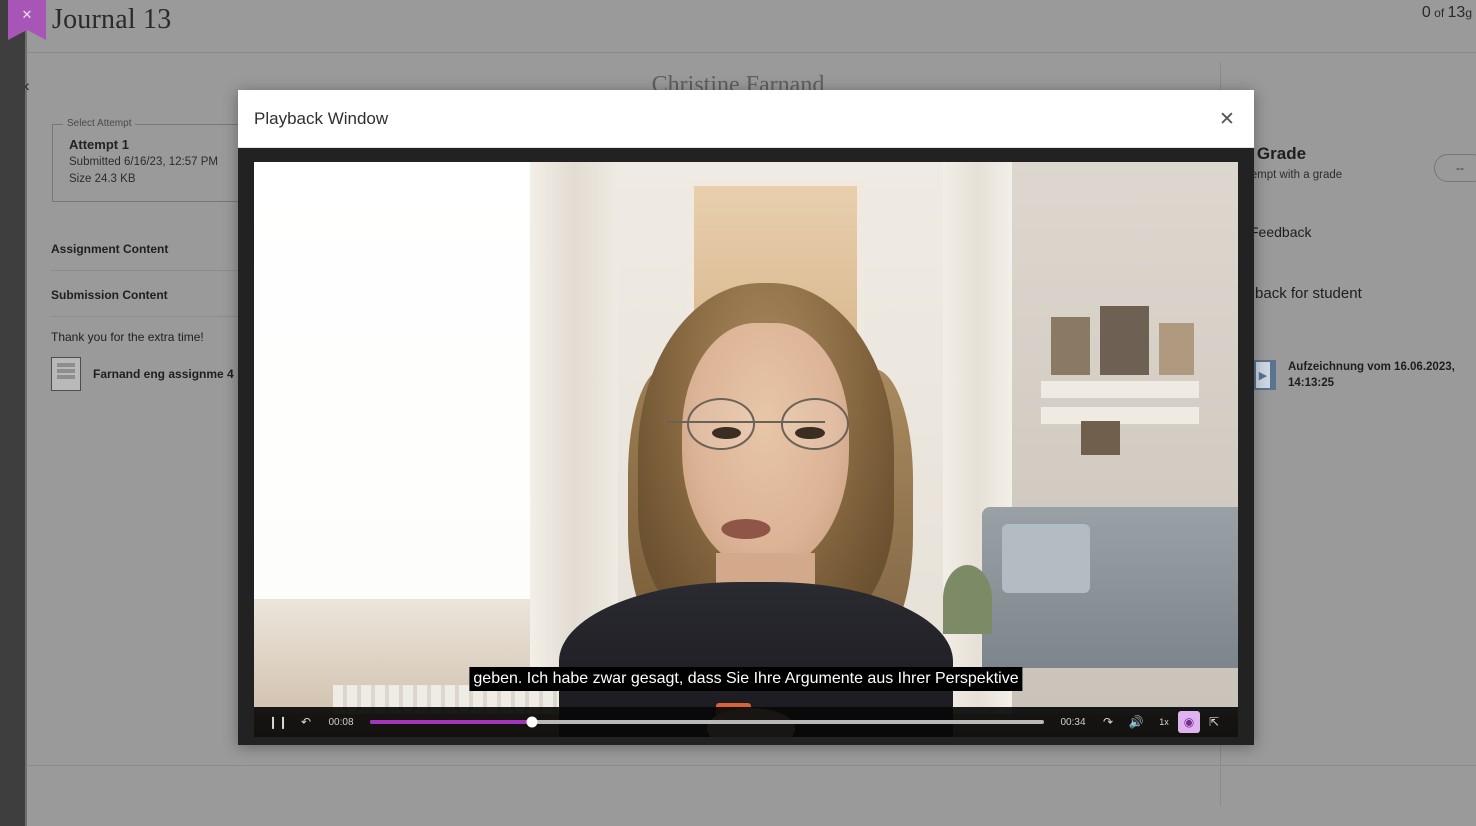 The height and width of the screenshot is (826, 1476). Describe the element at coordinates (1371, 375) in the screenshot. I see `feedback-video-name: Aufzeichnung vom 16.06.2023, 14:13:25` at that location.